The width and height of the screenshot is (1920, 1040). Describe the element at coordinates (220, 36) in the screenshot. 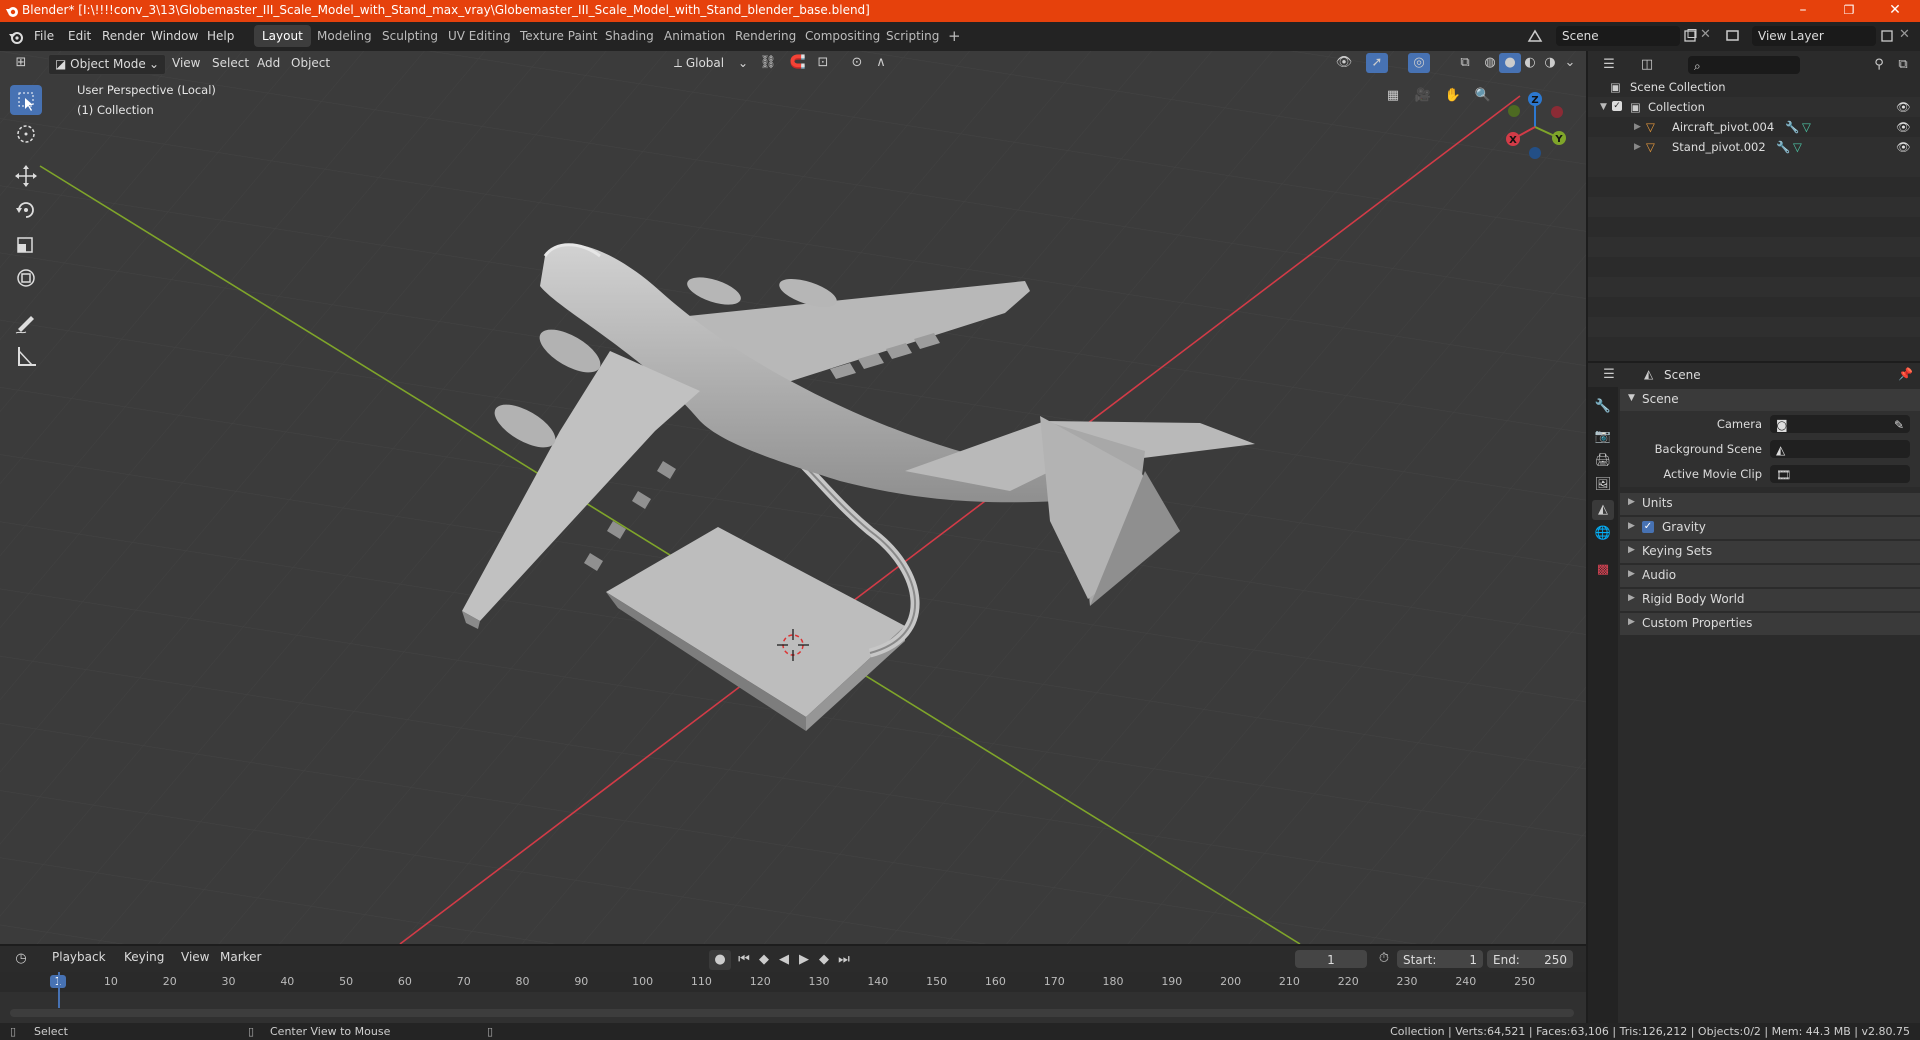

I see `menu-help: Help` at that location.